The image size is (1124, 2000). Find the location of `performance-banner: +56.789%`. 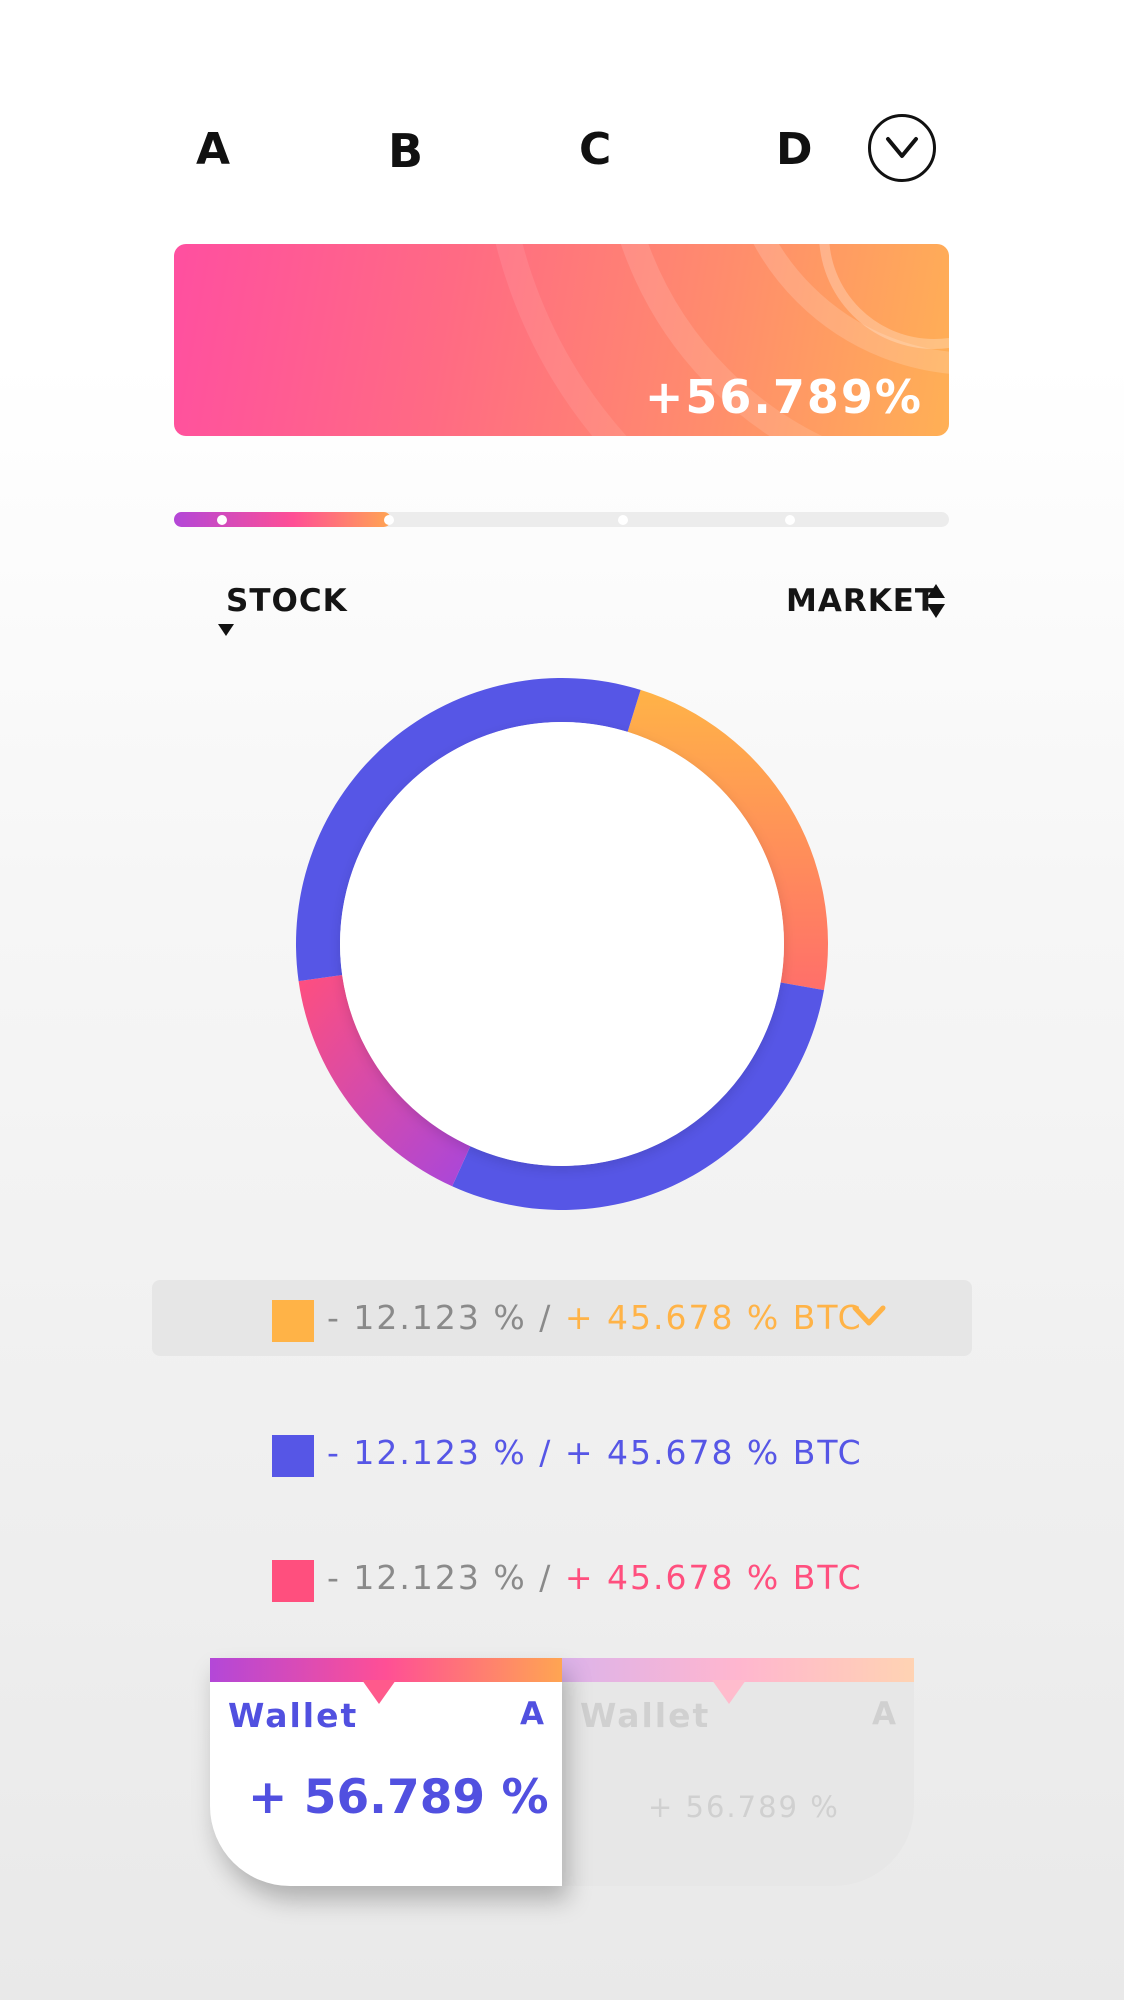

performance-banner: +56.789% is located at coordinates (561, 340).